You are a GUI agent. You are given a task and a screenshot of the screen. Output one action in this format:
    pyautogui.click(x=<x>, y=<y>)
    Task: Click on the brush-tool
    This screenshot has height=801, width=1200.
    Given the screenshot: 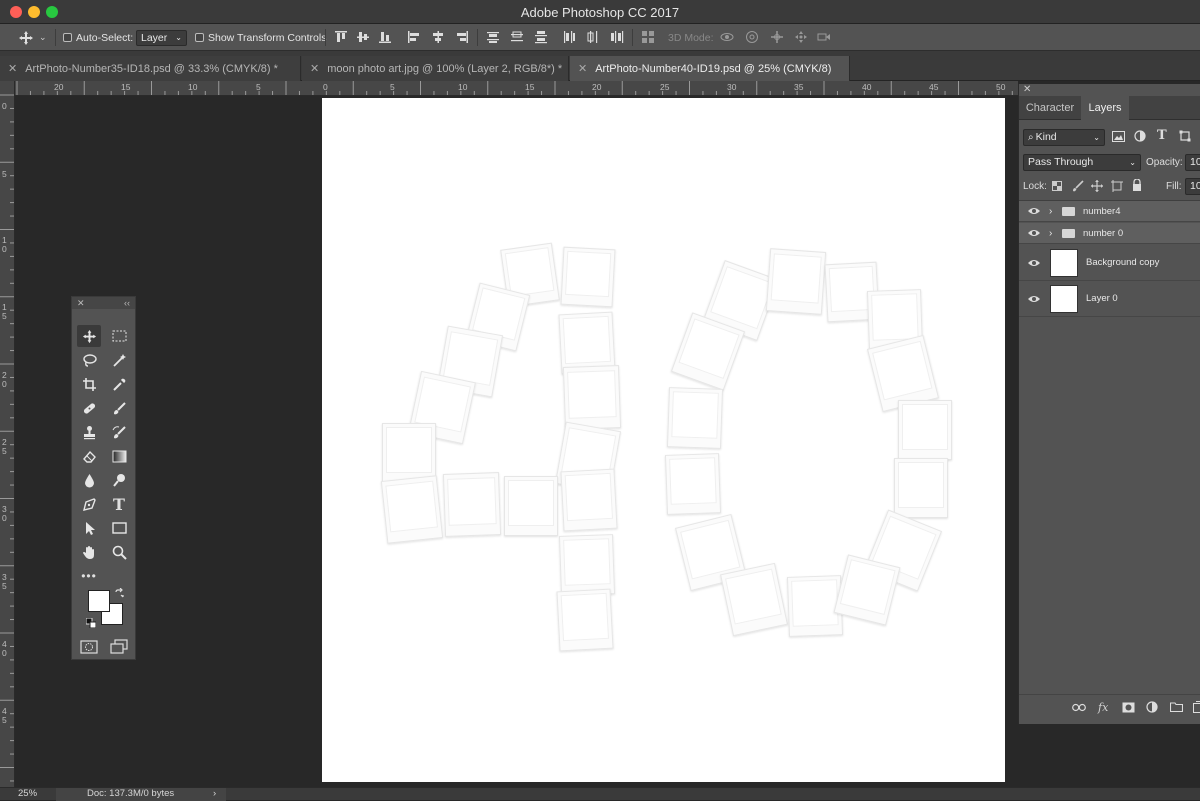 What is the action you would take?
    pyautogui.click(x=119, y=408)
    